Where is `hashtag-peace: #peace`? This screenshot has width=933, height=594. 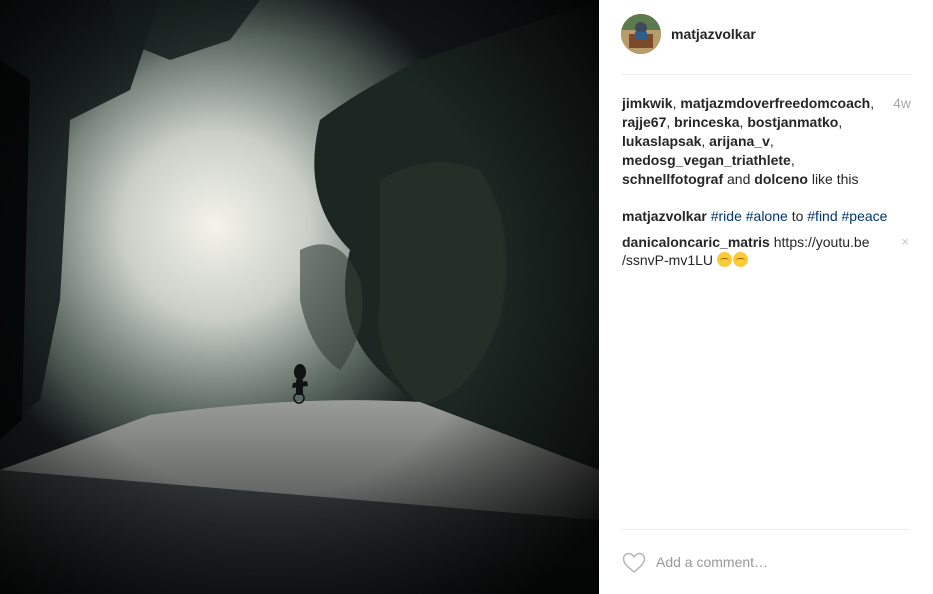 hashtag-peace: #peace is located at coordinates (865, 216).